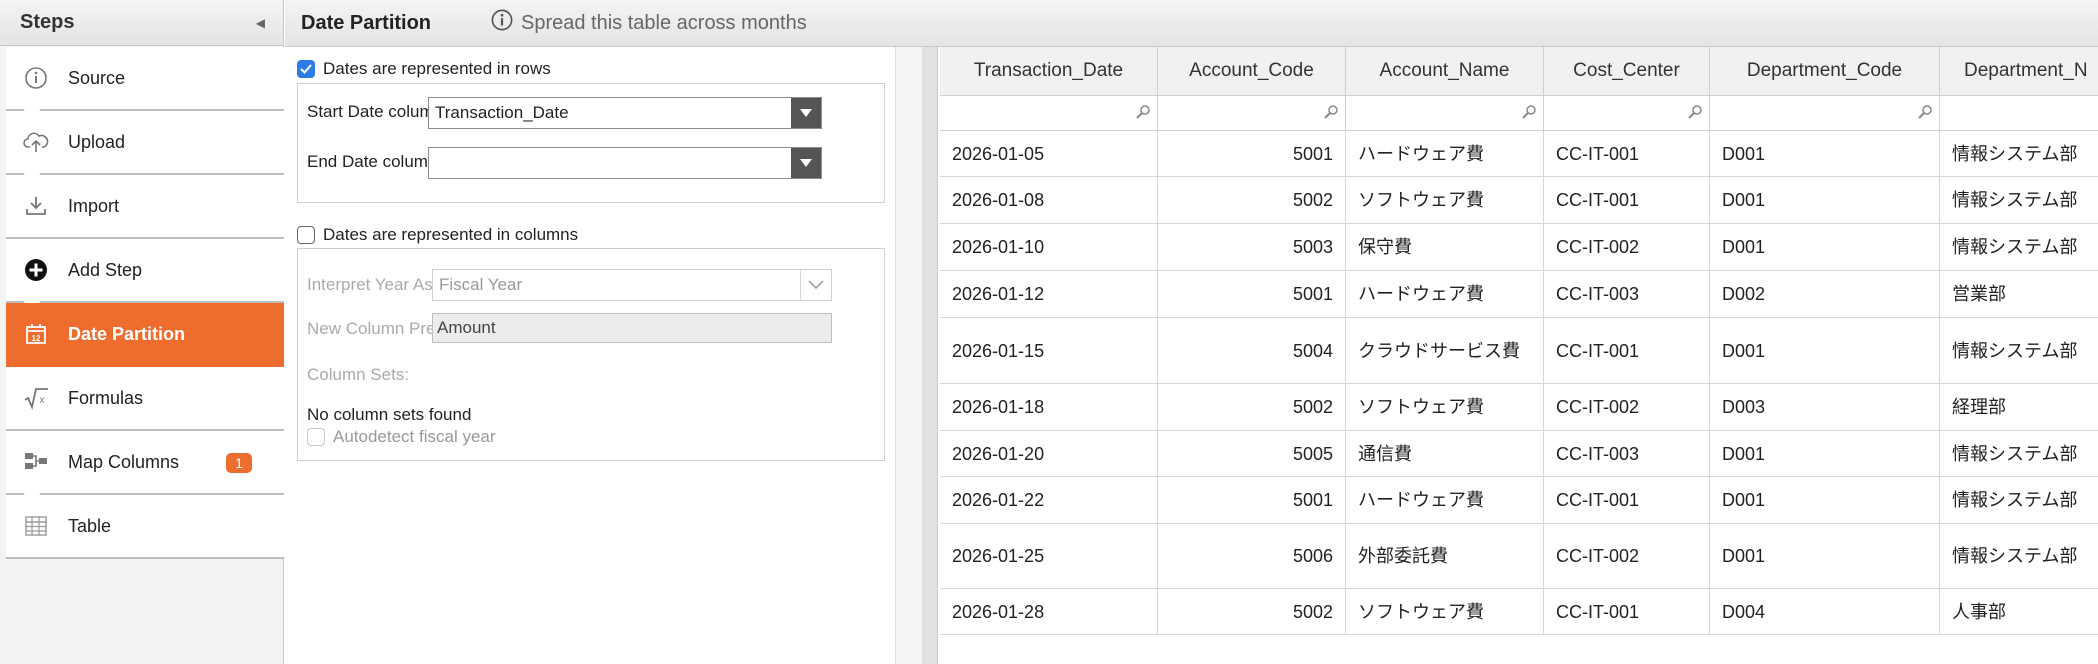  What do you see at coordinates (2019, 71) in the screenshot?
I see `column-header: Department_N` at bounding box center [2019, 71].